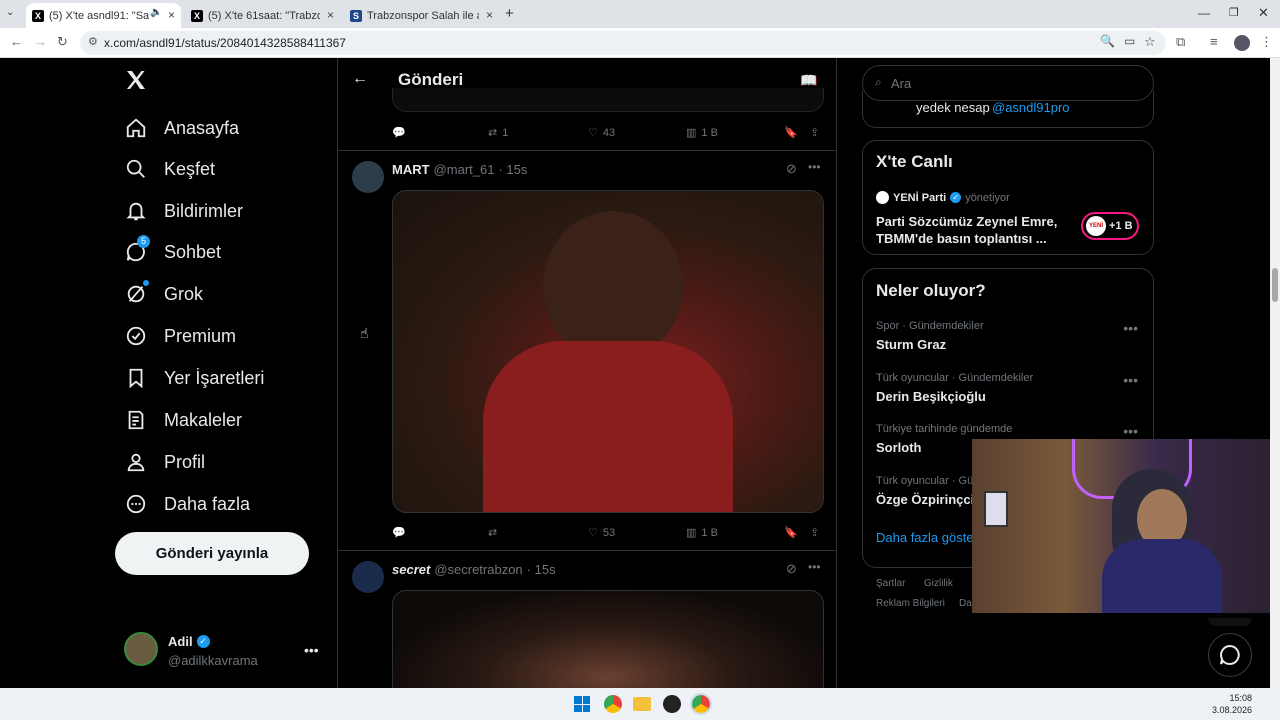 This screenshot has width=1280, height=720. Describe the element at coordinates (16, 41) in the screenshot. I see `back-icon: ←` at that location.